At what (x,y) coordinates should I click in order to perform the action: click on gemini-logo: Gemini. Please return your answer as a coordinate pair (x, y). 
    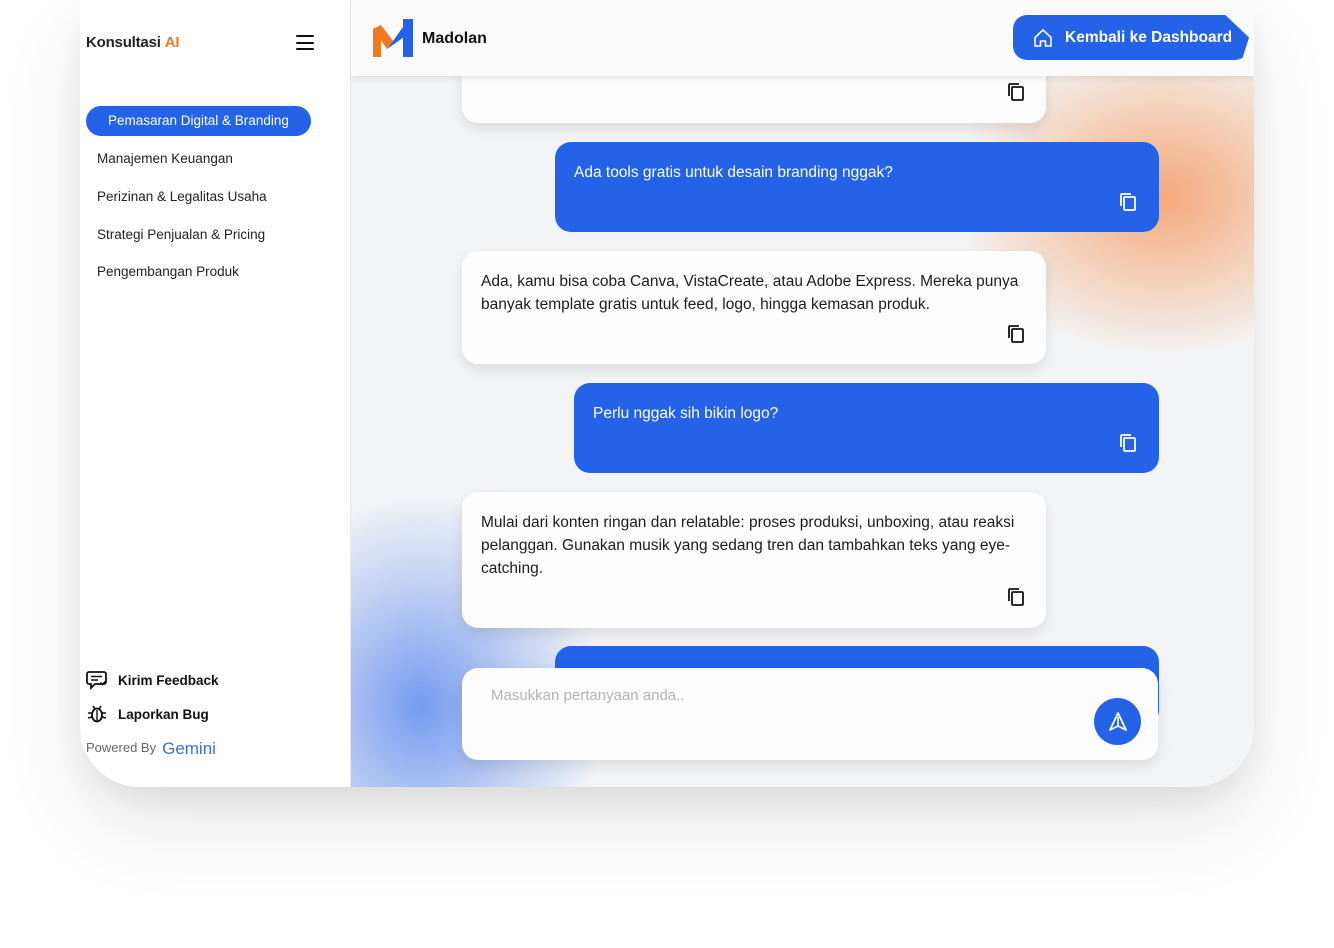
    Looking at the image, I should click on (189, 748).